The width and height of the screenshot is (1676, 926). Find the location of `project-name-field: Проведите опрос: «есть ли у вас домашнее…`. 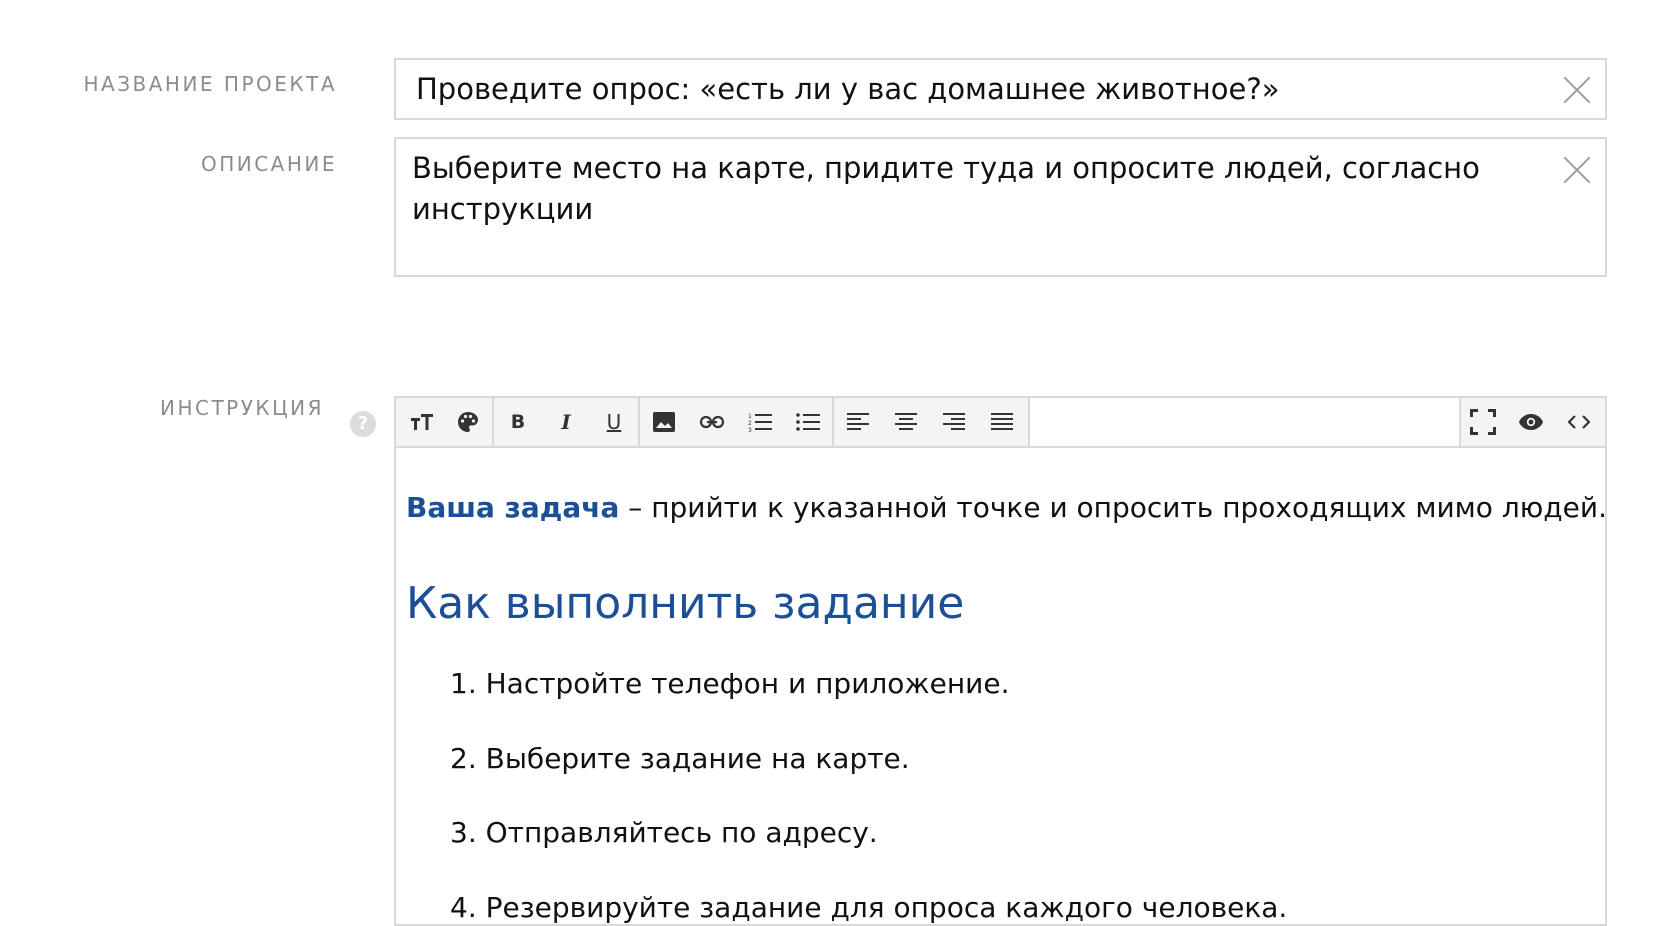

project-name-field: Проведите опрос: «есть ли у вас домашнее… is located at coordinates (1000, 89).